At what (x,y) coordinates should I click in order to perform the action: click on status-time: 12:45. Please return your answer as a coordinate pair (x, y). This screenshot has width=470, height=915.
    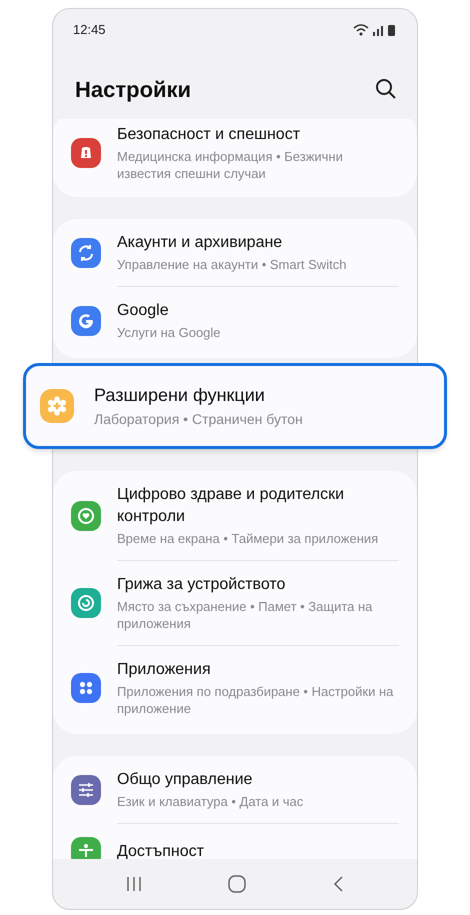
    Looking at the image, I should click on (89, 30).